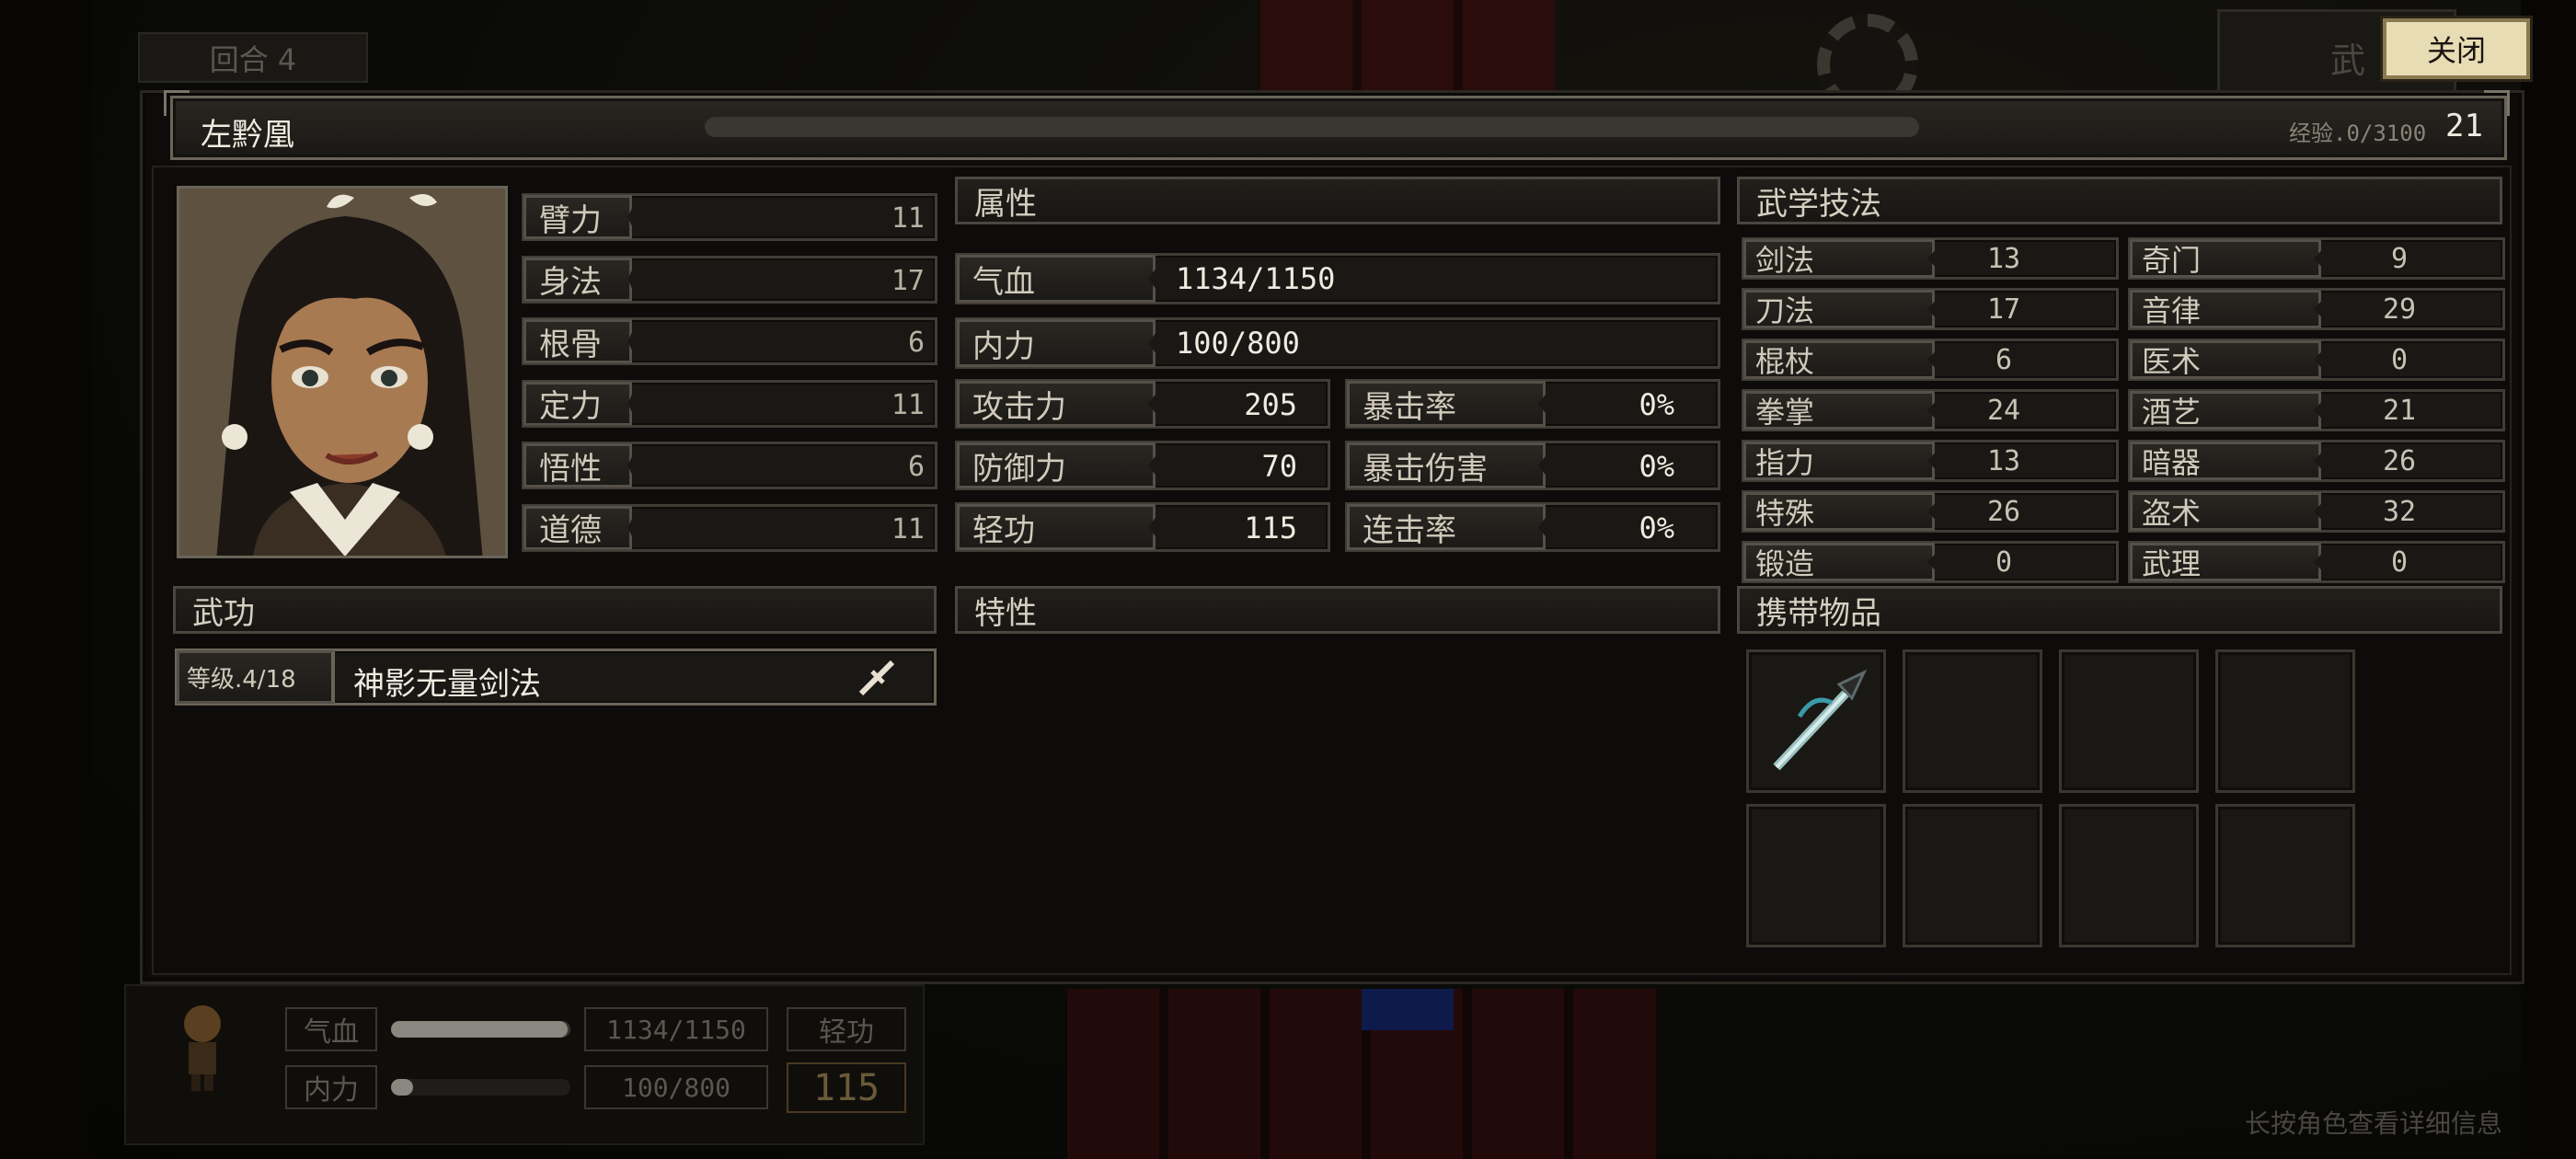  What do you see at coordinates (2348, 60) in the screenshot?
I see `tab-label: 武` at bounding box center [2348, 60].